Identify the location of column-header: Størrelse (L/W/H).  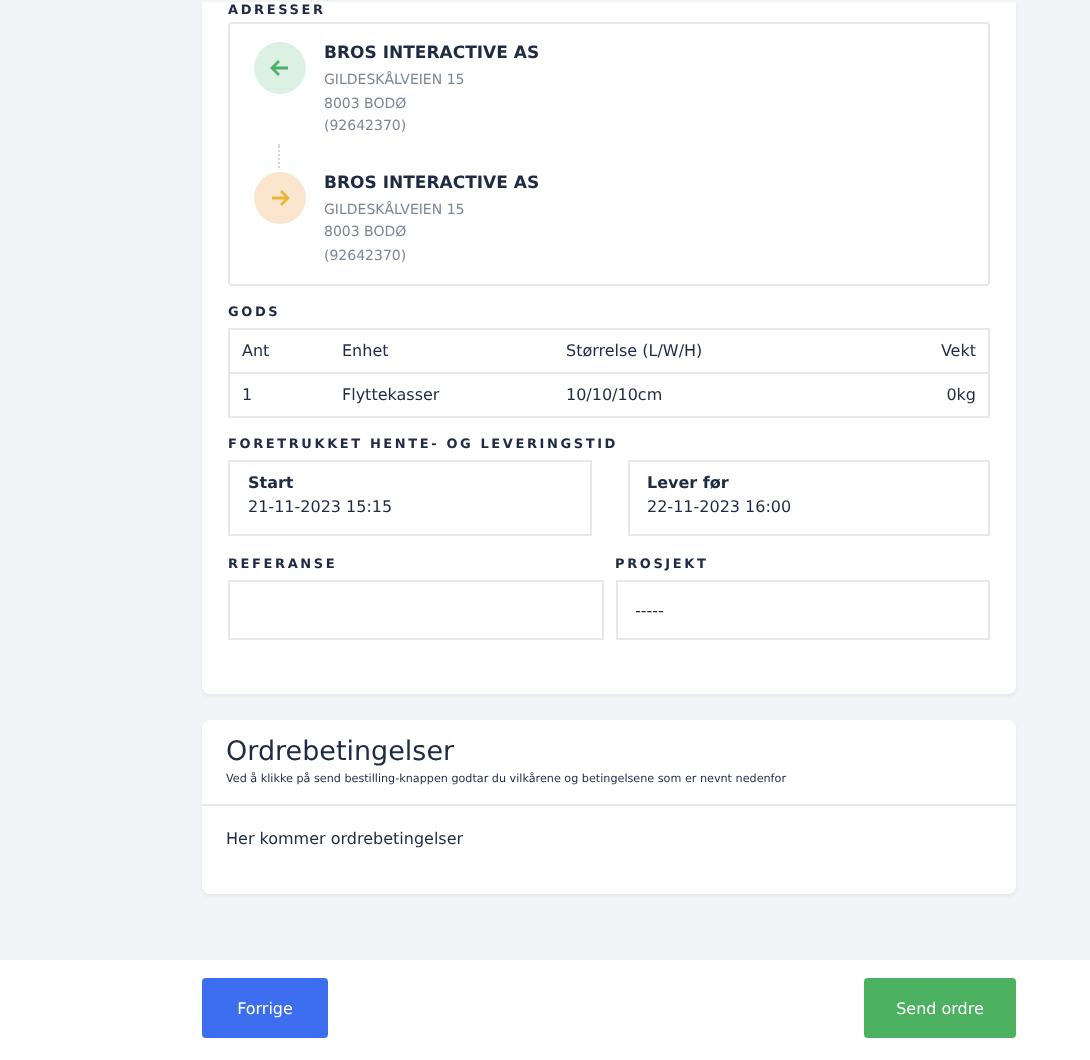
(712, 351).